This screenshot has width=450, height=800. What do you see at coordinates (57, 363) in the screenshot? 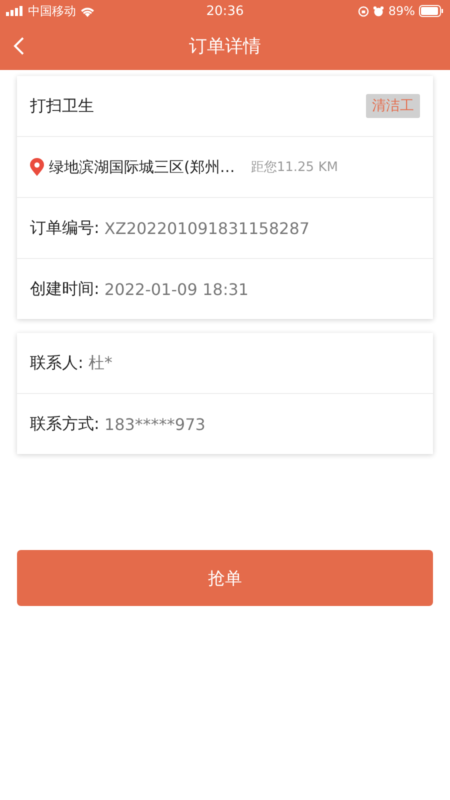
I see `field-label: 联系人:` at bounding box center [57, 363].